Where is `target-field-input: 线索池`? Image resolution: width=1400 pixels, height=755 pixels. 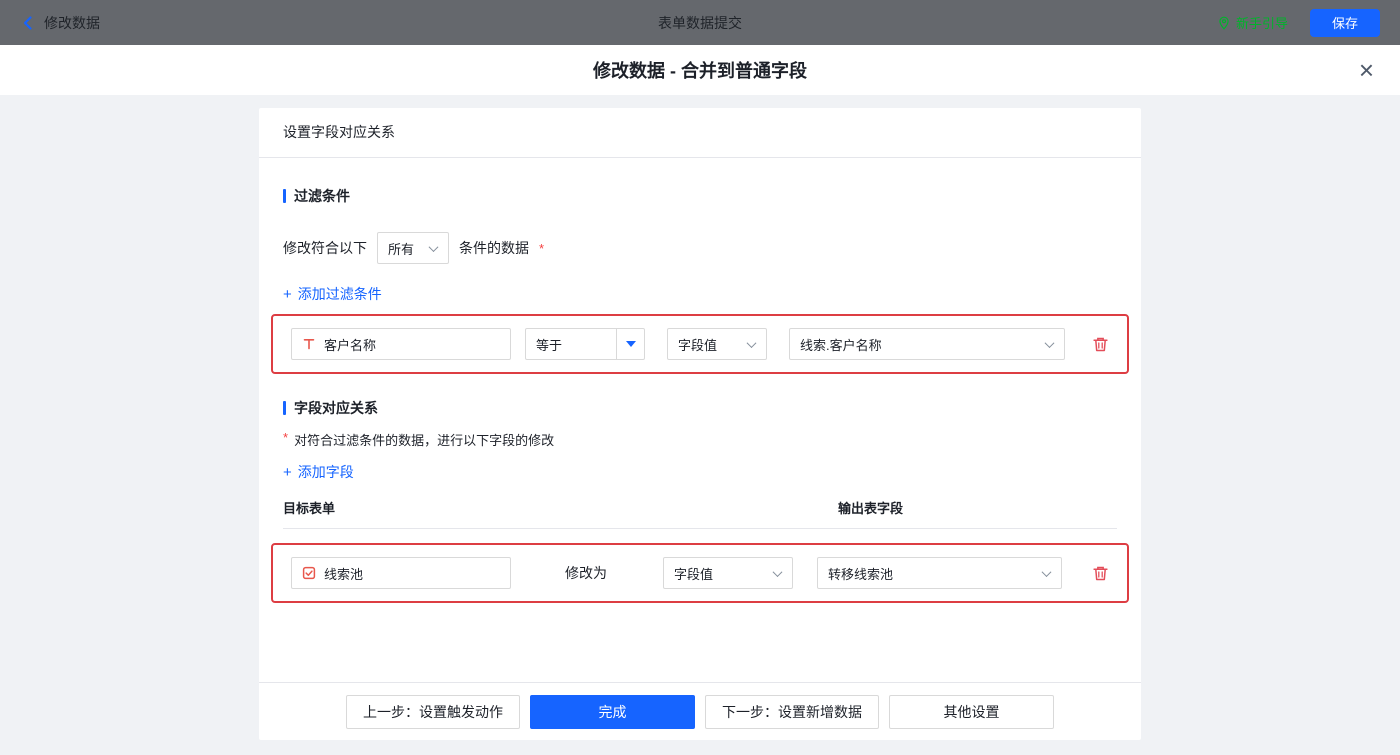
target-field-input: 线索池 is located at coordinates (401, 573).